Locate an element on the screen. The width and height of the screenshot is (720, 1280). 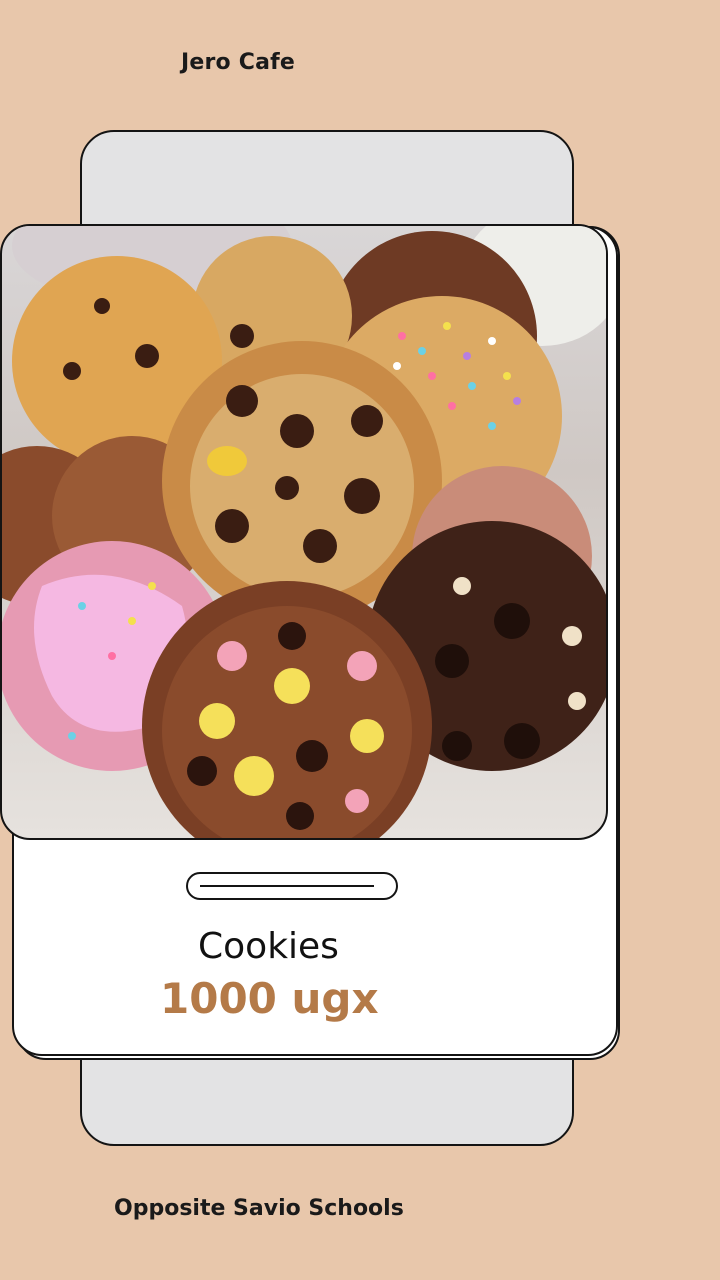
brand-name: Jero Cafe is located at coordinates (238, 62).